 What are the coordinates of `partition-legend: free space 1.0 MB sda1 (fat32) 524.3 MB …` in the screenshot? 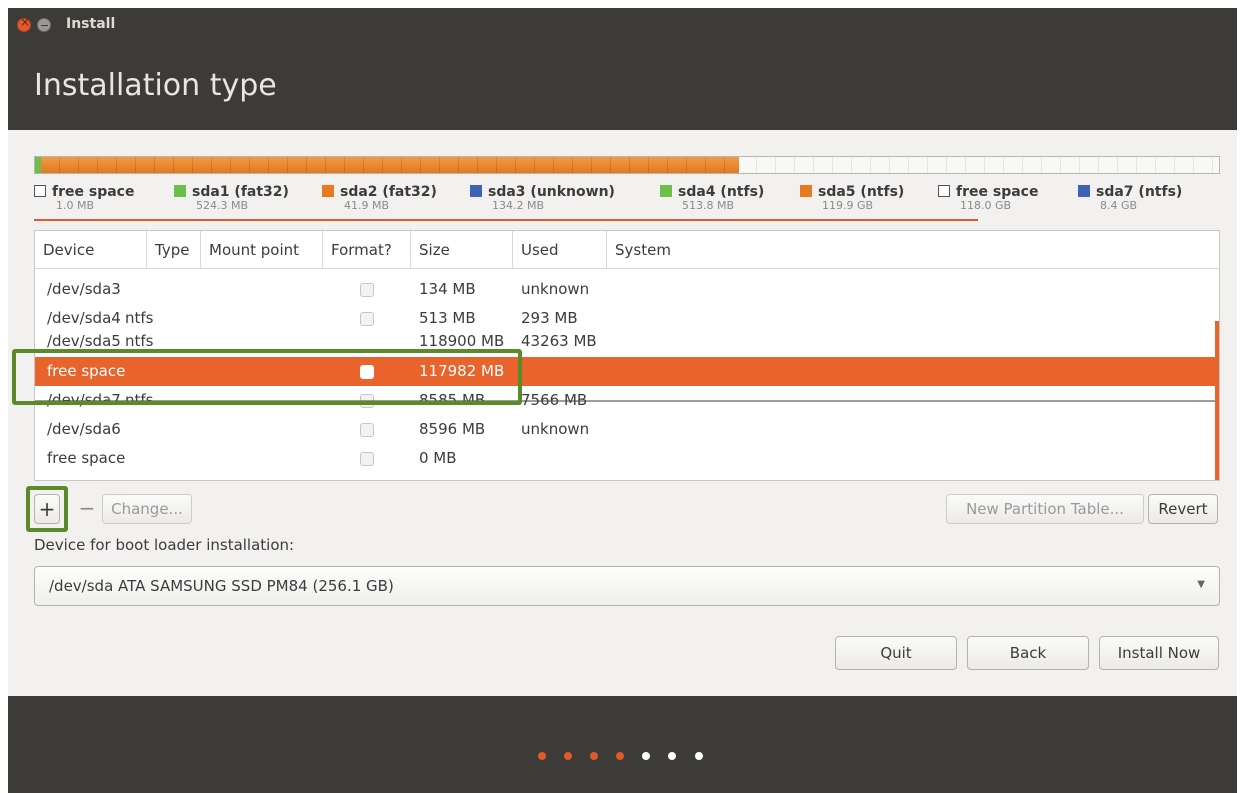 It's located at (629, 204).